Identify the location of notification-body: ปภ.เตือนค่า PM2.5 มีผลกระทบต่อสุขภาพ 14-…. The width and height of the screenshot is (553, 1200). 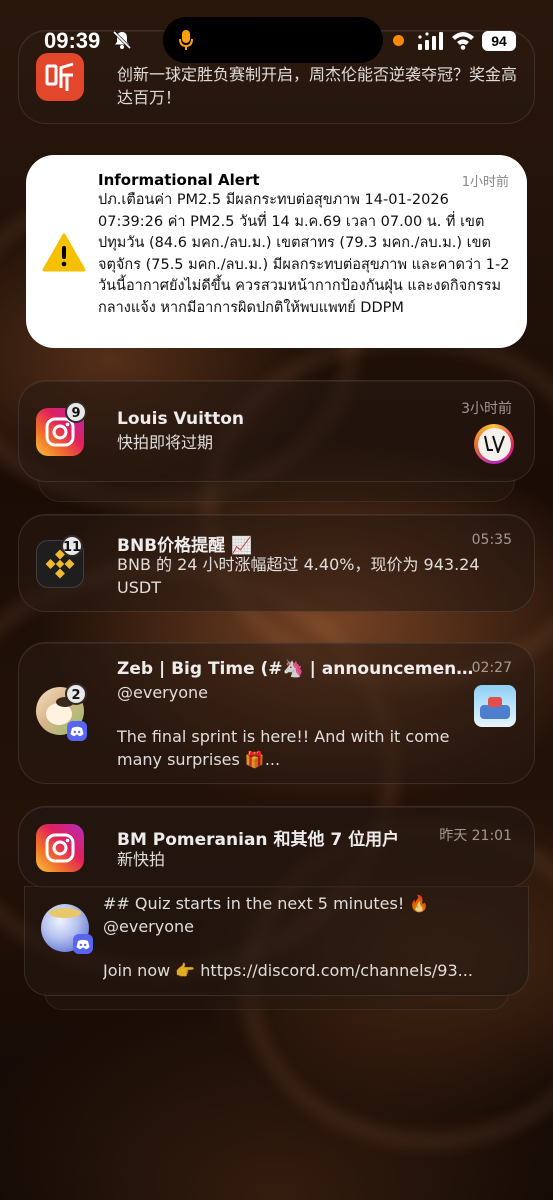
(304, 254).